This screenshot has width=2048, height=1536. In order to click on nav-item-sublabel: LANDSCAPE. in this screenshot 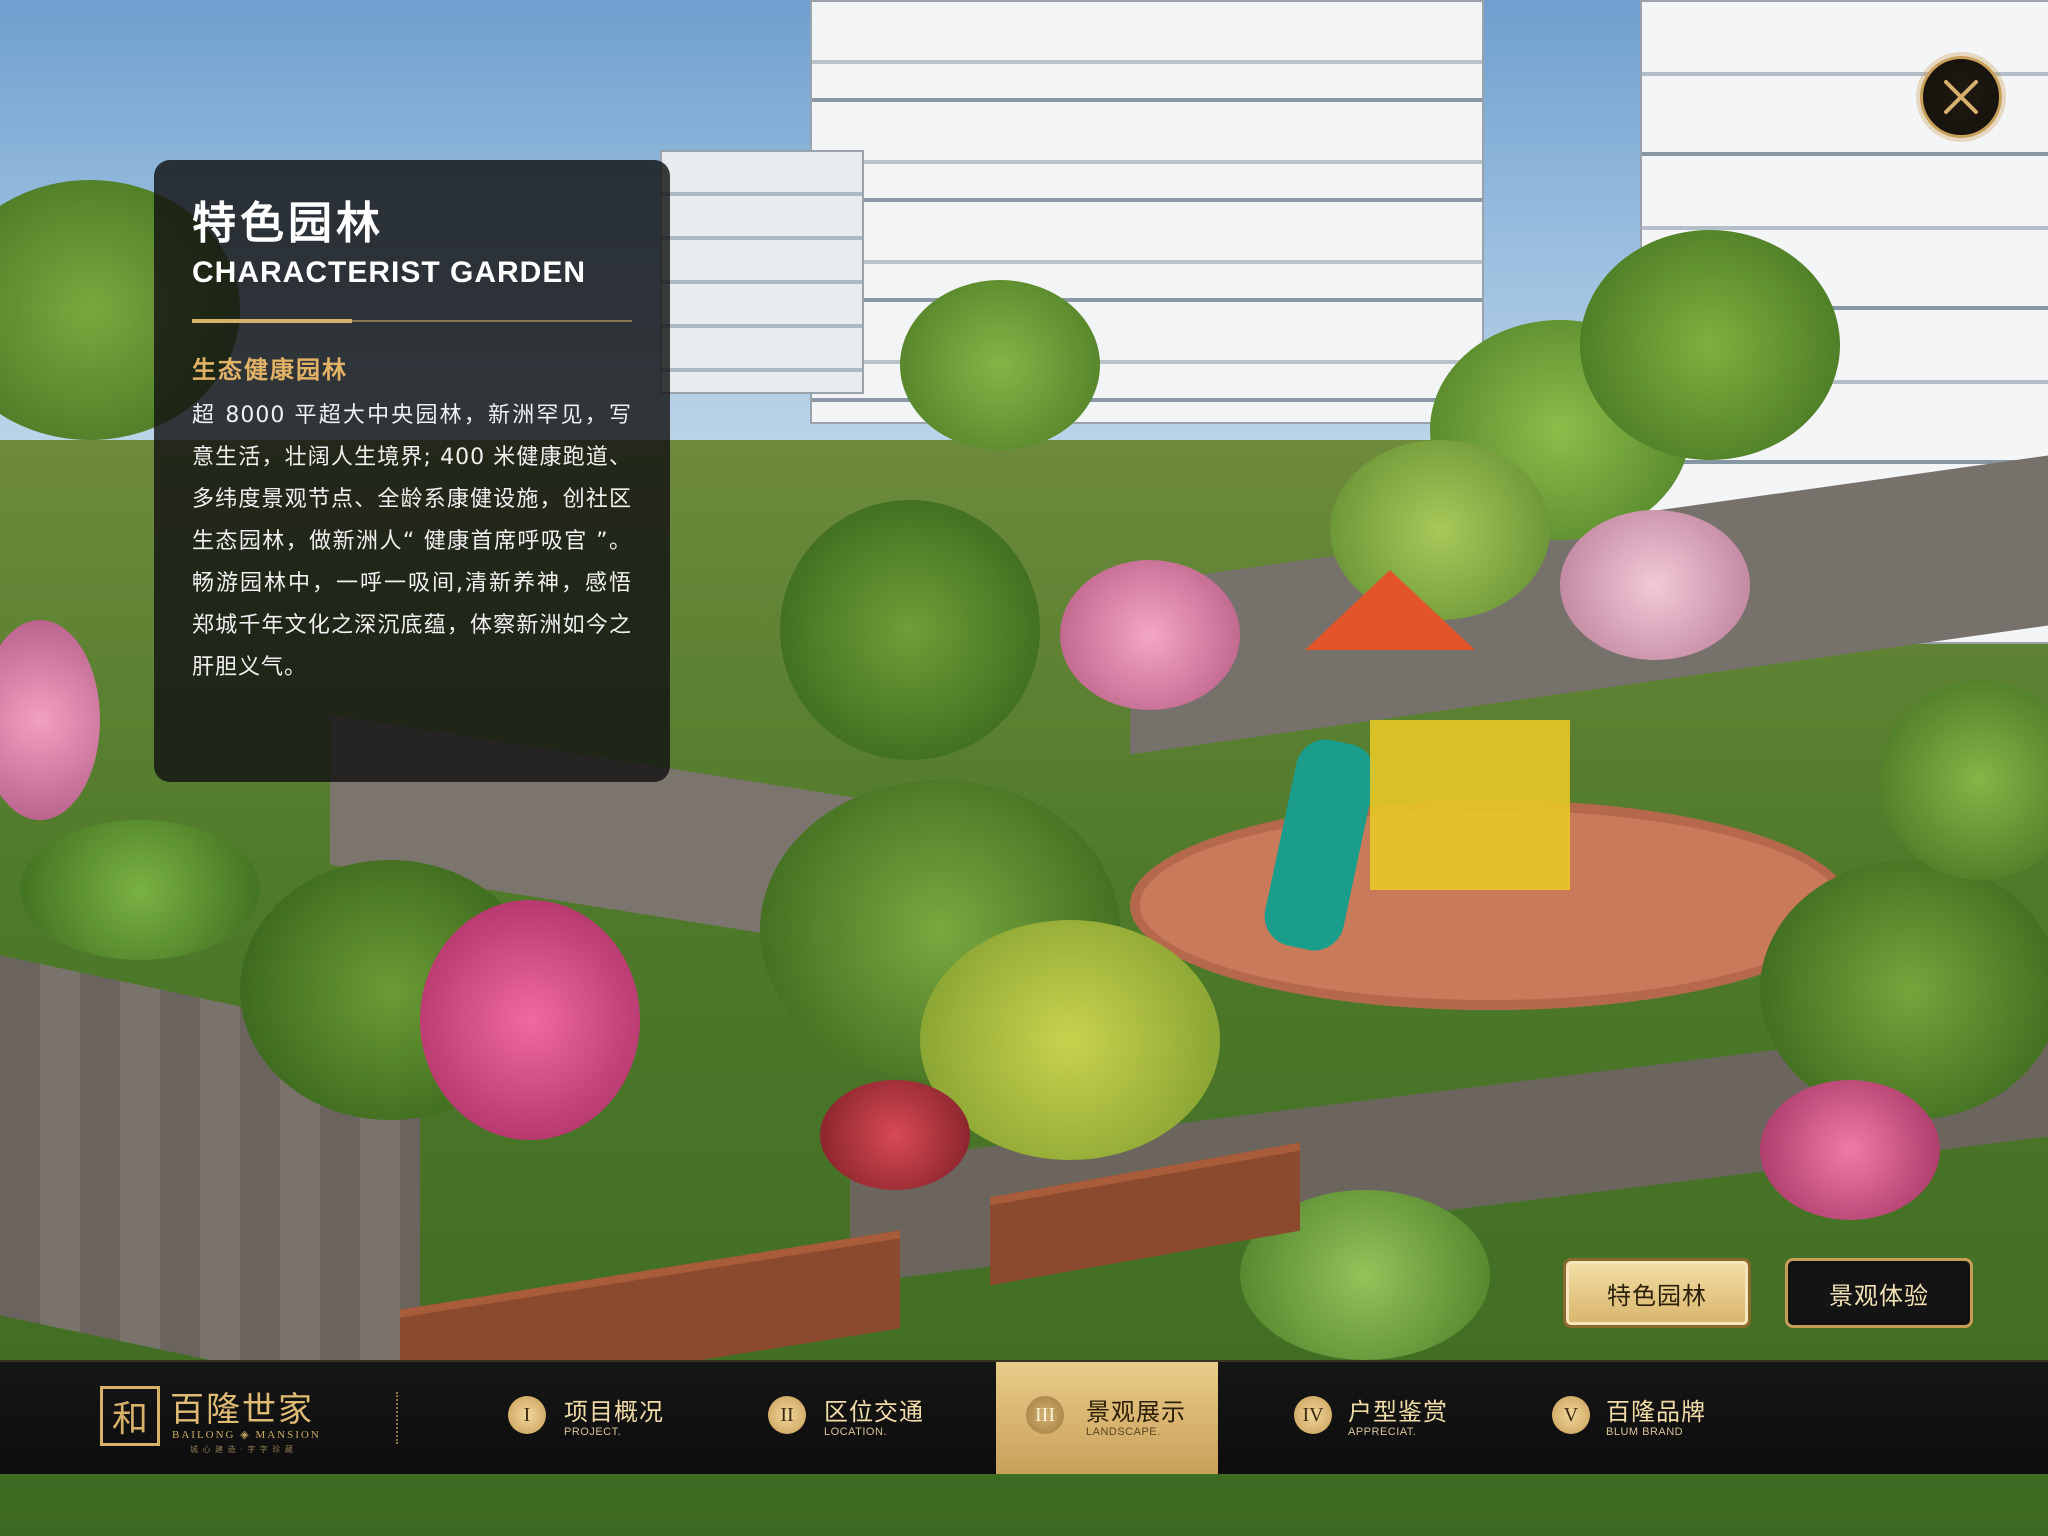, I will do `click(1123, 1432)`.